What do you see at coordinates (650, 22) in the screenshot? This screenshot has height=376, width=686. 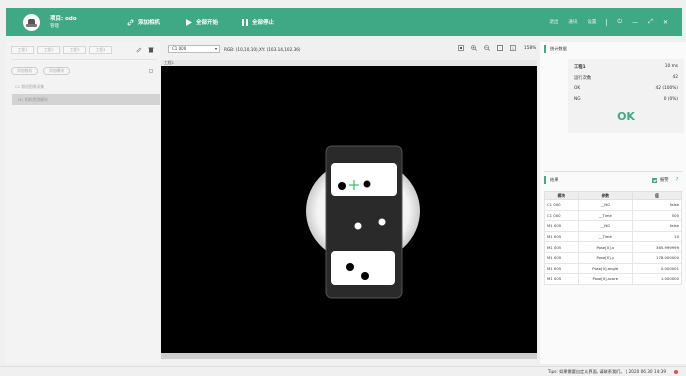 I see `restore-icon: ⤢` at bounding box center [650, 22].